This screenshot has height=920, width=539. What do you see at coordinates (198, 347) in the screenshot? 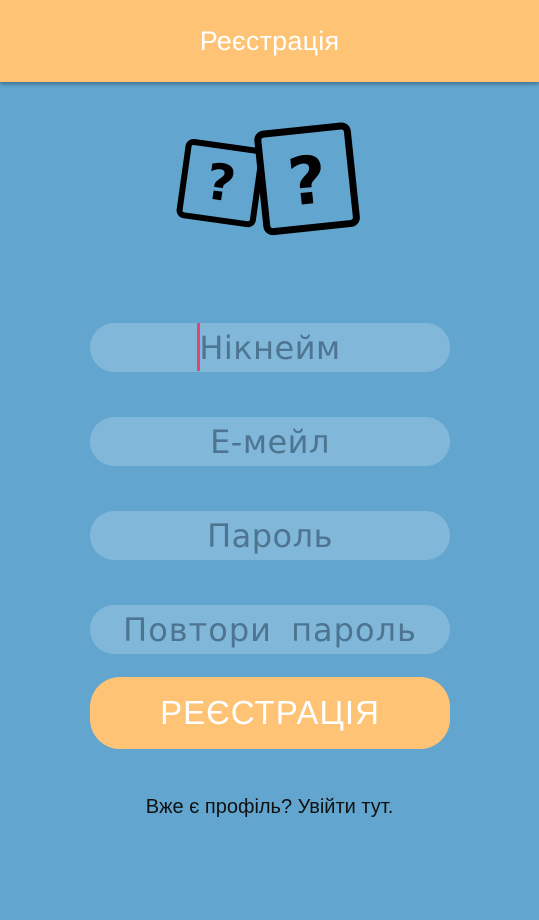
I see `text-caret` at bounding box center [198, 347].